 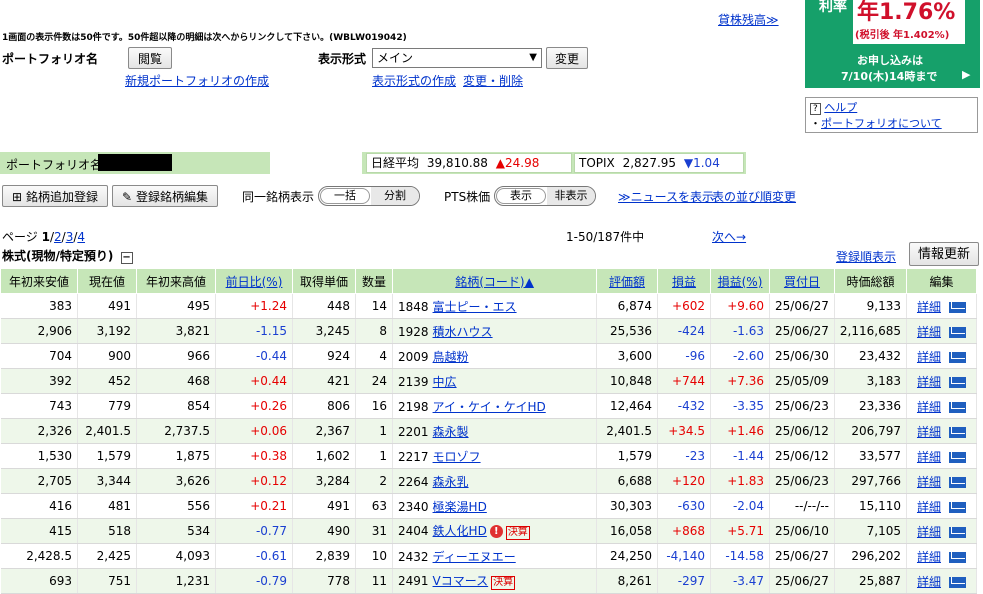 What do you see at coordinates (870, 381) in the screenshot?
I see `cell-mcap: 3,183` at bounding box center [870, 381].